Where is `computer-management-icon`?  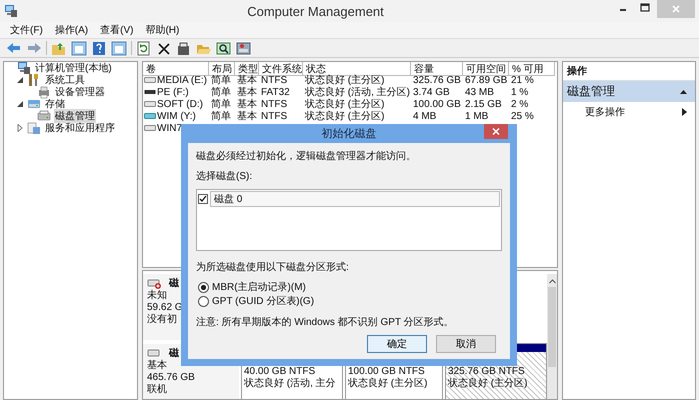
computer-management-icon is located at coordinates (11, 11).